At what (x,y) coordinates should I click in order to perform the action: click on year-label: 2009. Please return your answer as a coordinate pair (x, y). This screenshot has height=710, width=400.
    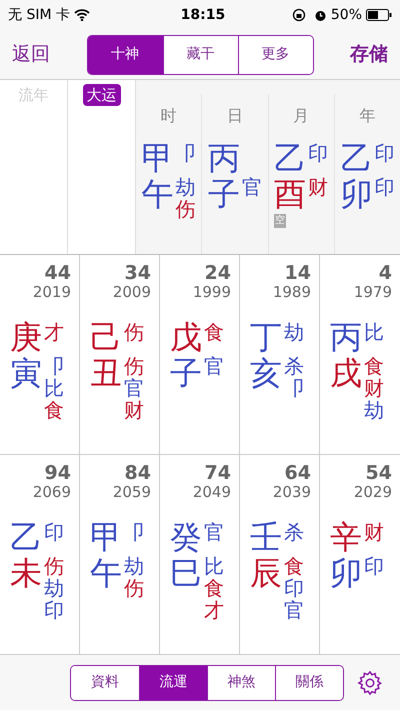
    Looking at the image, I should click on (131, 292).